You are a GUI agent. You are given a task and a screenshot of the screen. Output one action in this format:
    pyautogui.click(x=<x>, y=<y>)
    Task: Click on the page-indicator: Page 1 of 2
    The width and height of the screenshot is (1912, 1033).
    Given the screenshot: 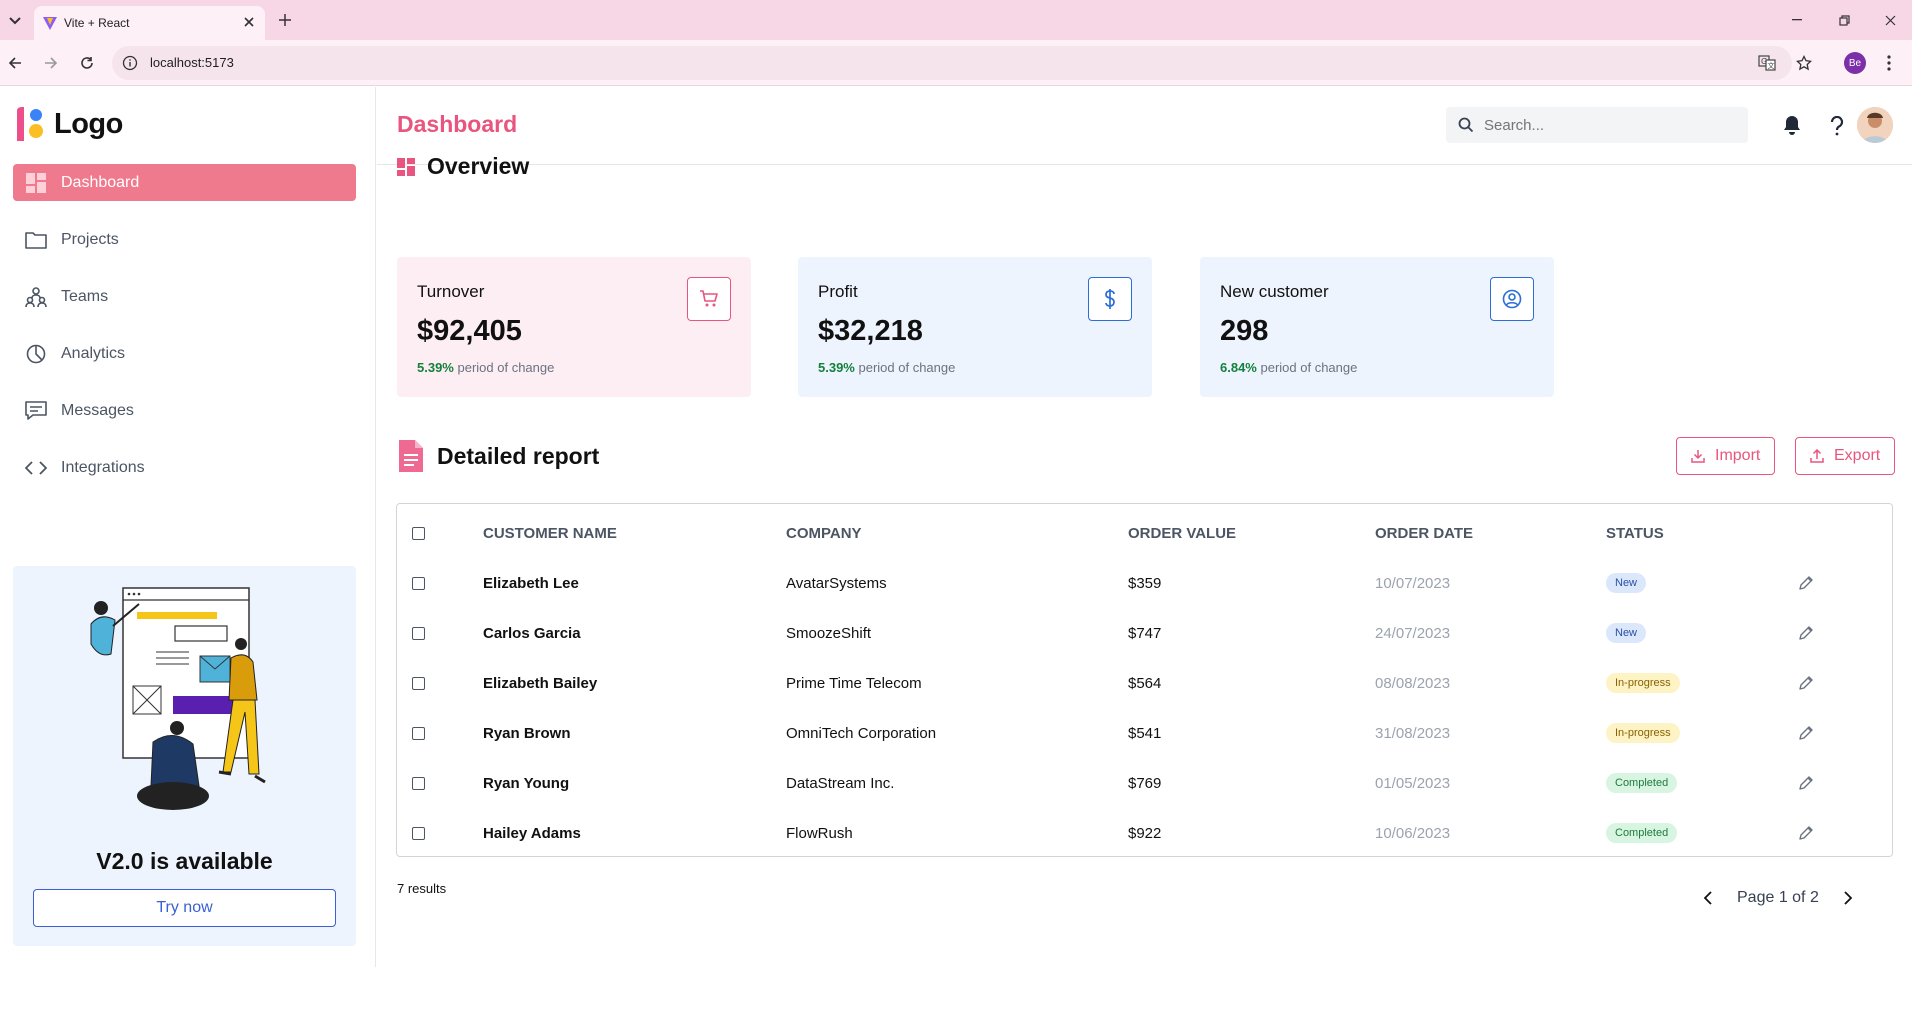 What is the action you would take?
    pyautogui.click(x=1778, y=897)
    